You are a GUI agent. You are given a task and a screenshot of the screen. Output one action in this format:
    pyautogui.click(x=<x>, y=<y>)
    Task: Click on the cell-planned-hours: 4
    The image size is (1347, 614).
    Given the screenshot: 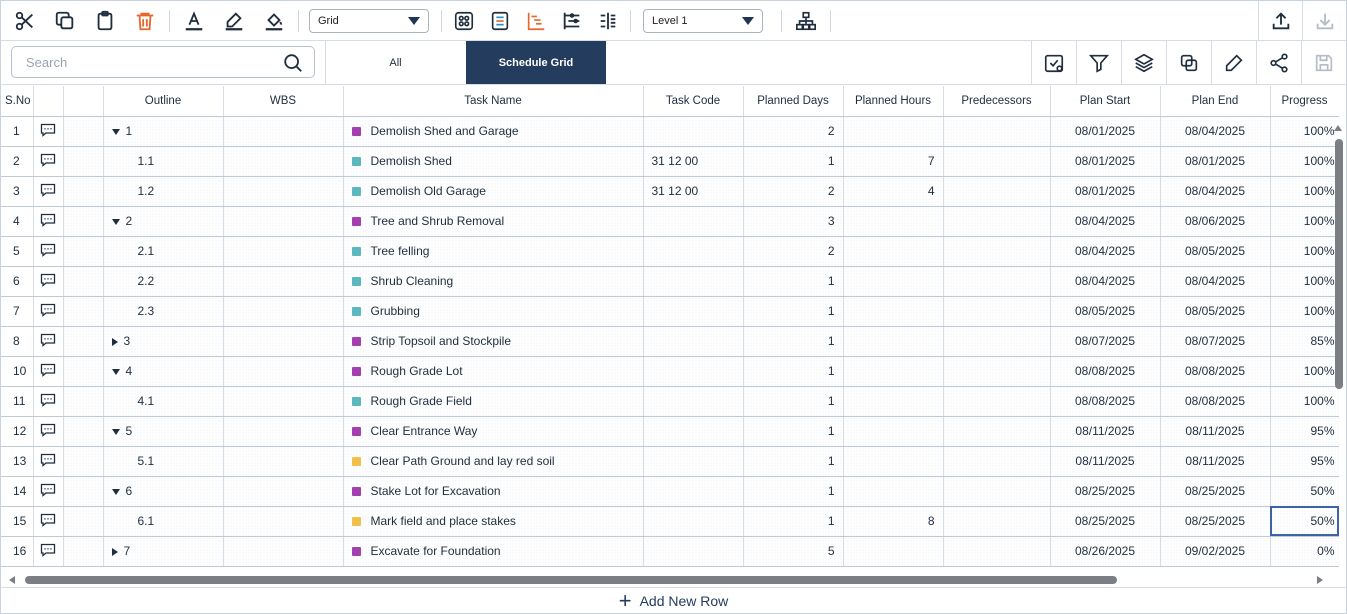 What is the action you would take?
    pyautogui.click(x=893, y=191)
    